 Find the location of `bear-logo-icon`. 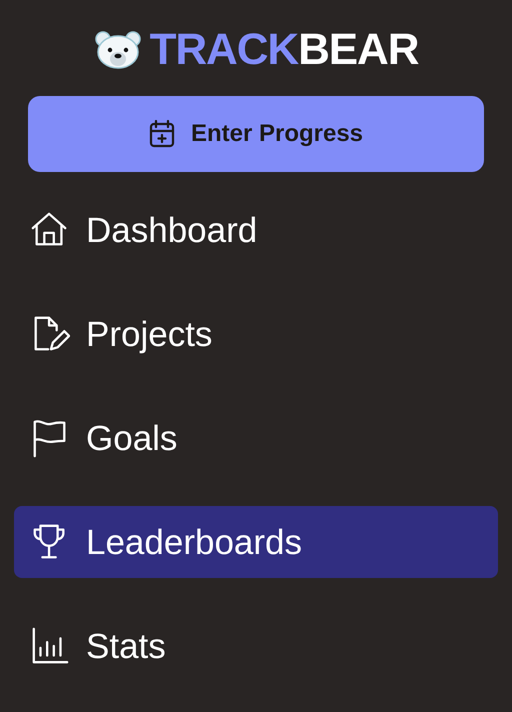

bear-logo-icon is located at coordinates (118, 50).